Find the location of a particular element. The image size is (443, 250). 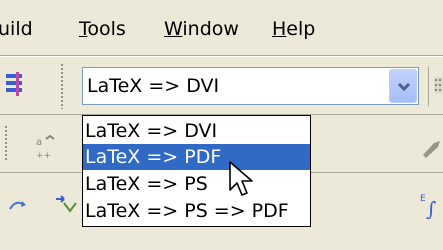

toolbar-grip is located at coordinates (61, 86).